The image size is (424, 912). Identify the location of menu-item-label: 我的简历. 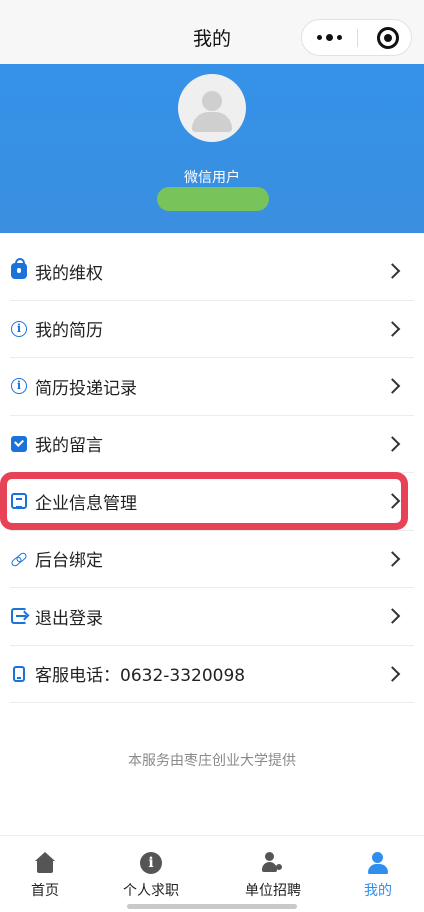
(69, 331).